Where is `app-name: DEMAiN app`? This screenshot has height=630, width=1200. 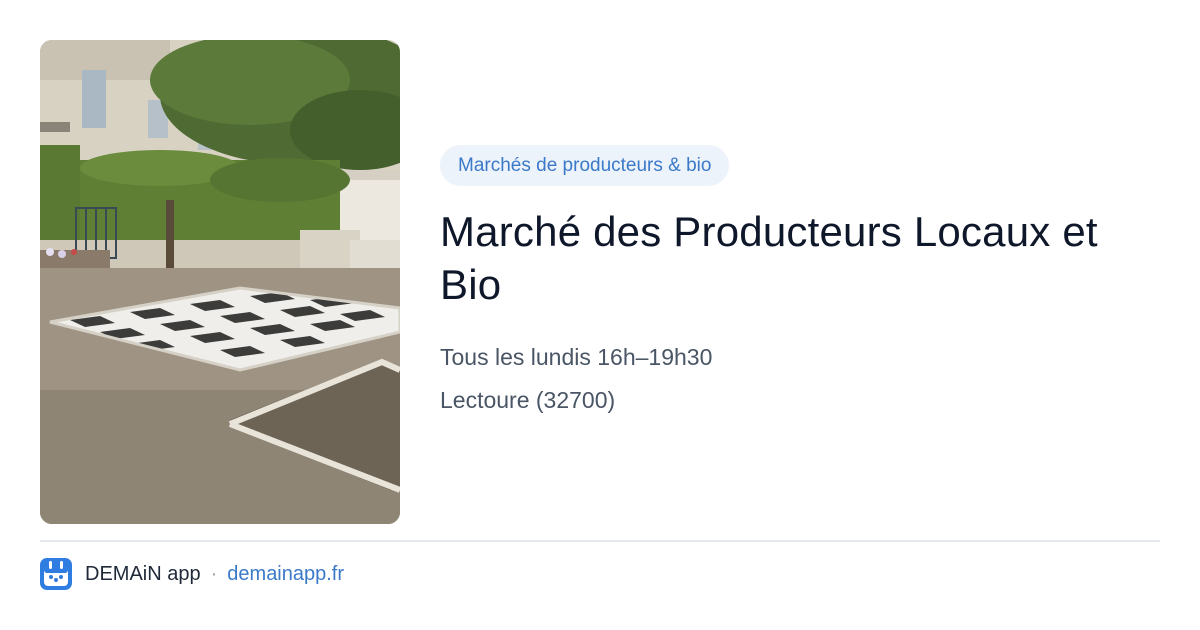 app-name: DEMAiN app is located at coordinates (143, 573).